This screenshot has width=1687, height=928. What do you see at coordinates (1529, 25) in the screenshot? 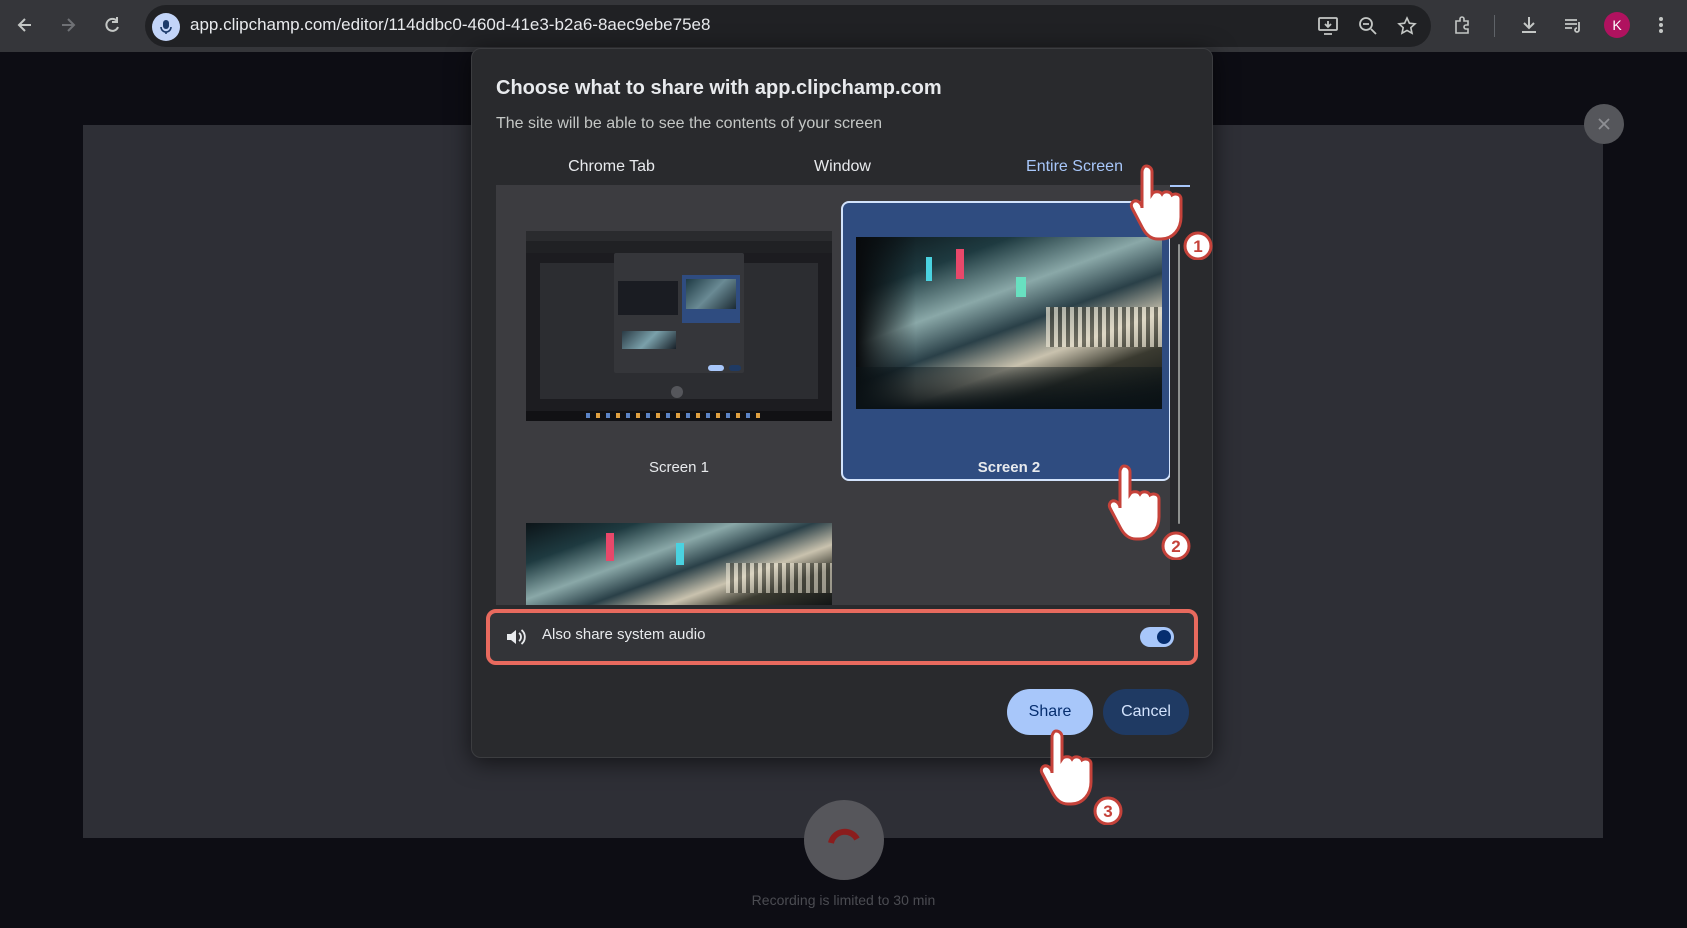
I see `download-icon` at bounding box center [1529, 25].